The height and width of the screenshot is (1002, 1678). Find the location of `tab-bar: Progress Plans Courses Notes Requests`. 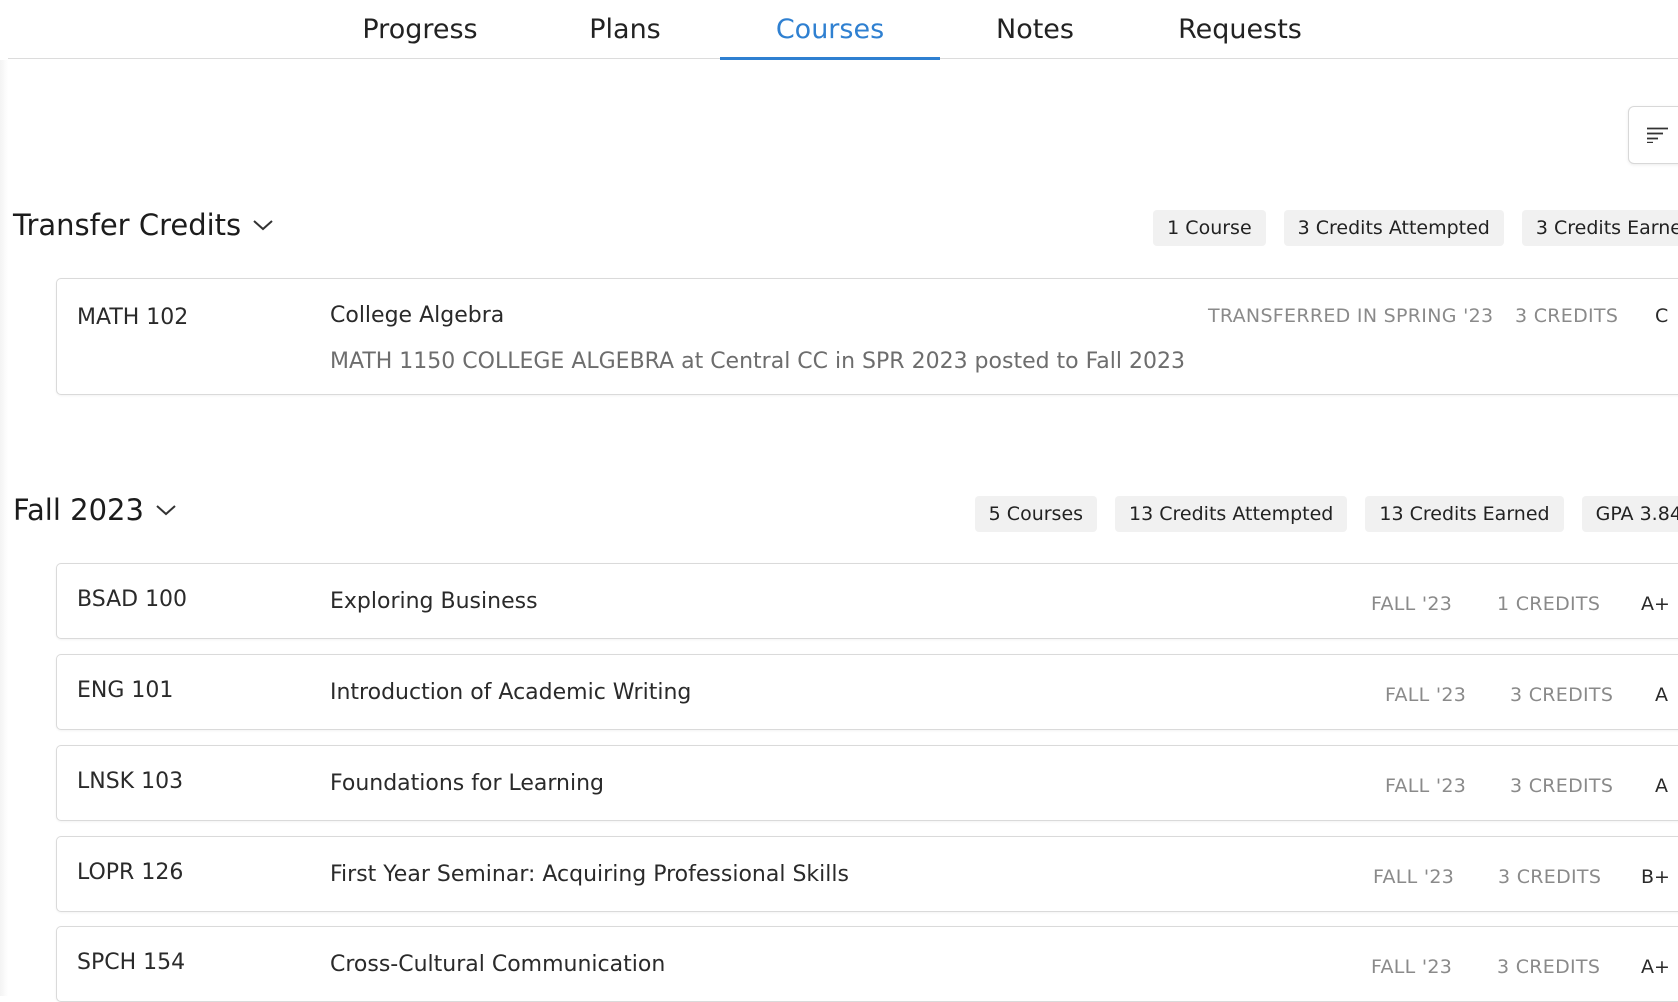

tab-bar: Progress Plans Courses Notes Requests is located at coordinates (843, 30).